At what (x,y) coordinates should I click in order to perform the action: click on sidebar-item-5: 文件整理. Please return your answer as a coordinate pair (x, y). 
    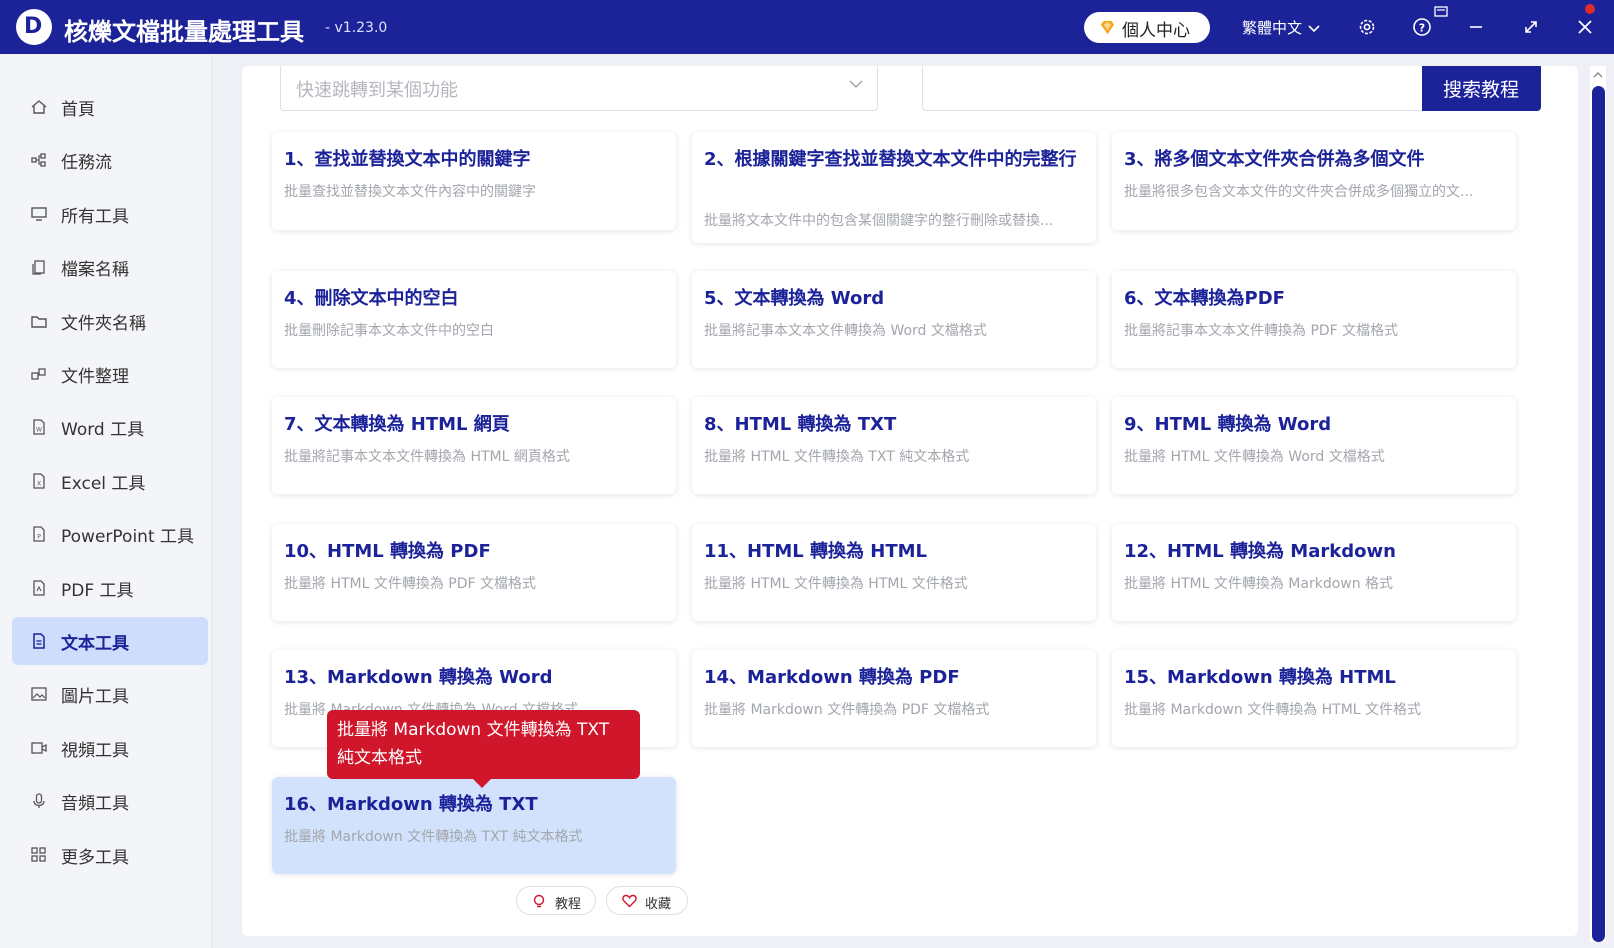
    Looking at the image, I should click on (110, 374).